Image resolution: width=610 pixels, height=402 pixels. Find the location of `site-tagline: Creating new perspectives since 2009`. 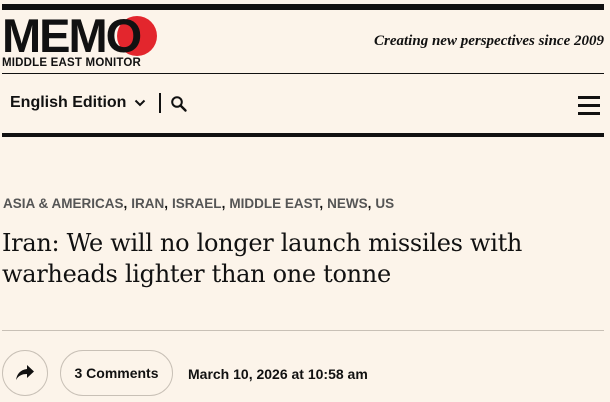

site-tagline: Creating new perspectives since 2009 is located at coordinates (489, 41).